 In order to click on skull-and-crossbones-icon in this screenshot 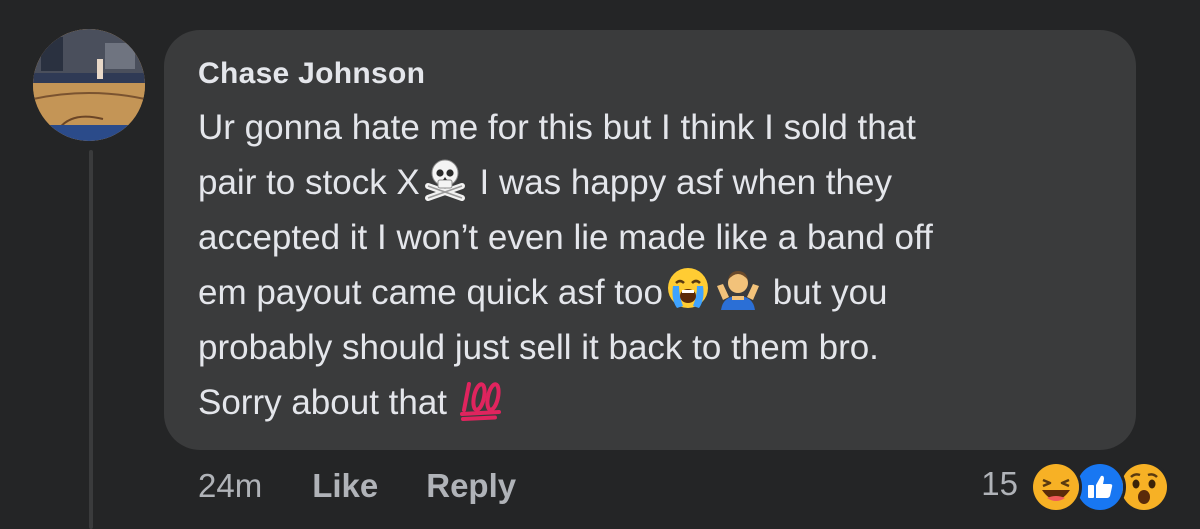, I will do `click(445, 179)`.